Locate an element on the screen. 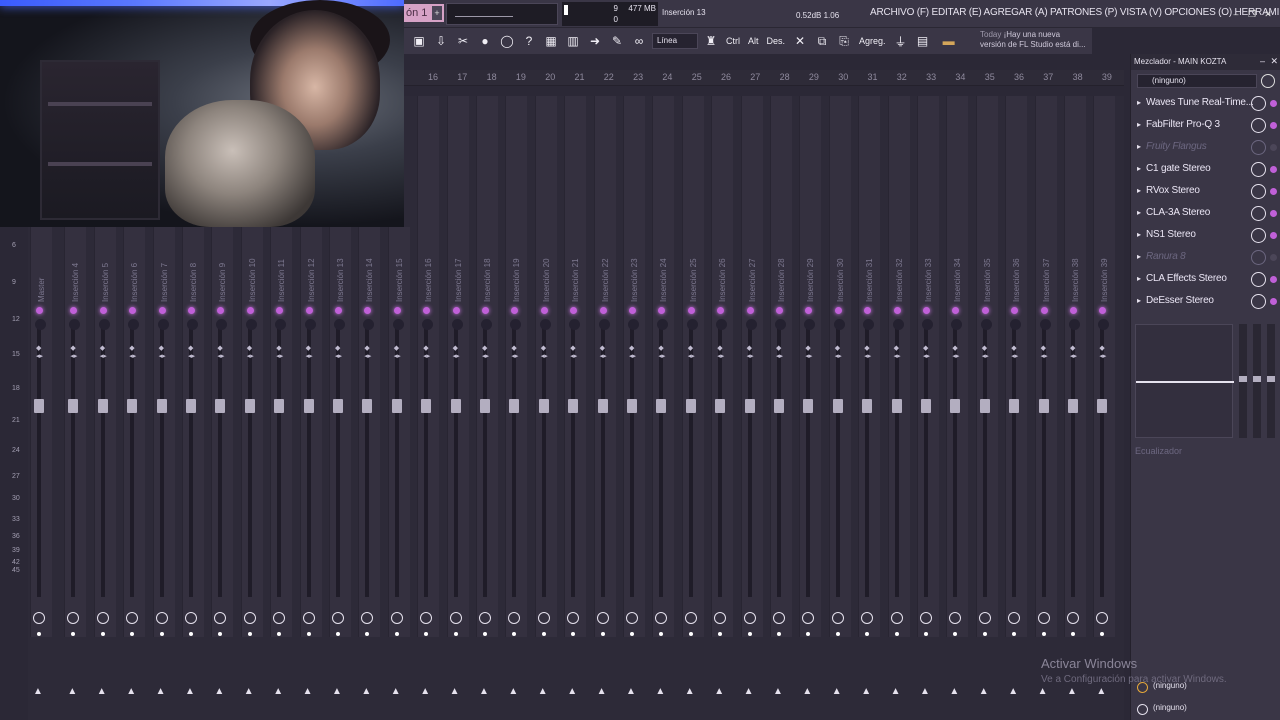  eq-band-low is located at coordinates (1243, 381).